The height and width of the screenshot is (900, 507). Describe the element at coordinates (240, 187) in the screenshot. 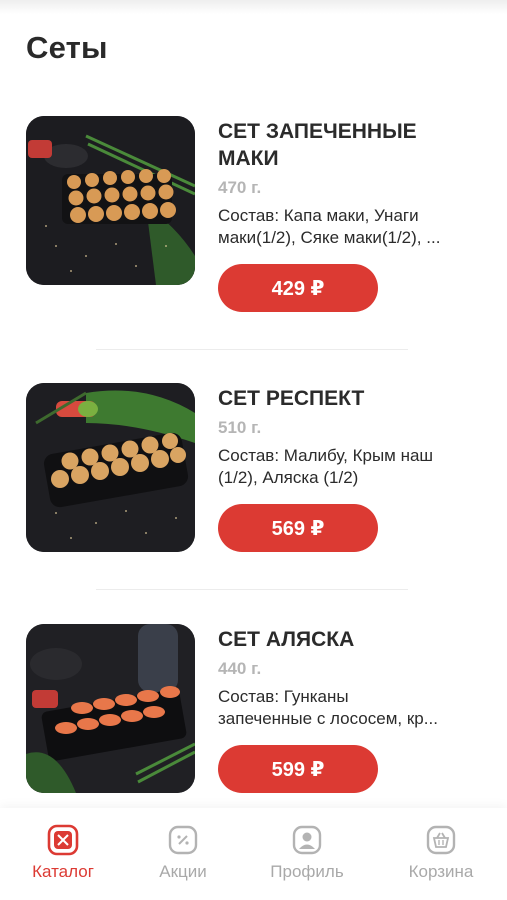

I see `product-weight: 470 г.` at that location.